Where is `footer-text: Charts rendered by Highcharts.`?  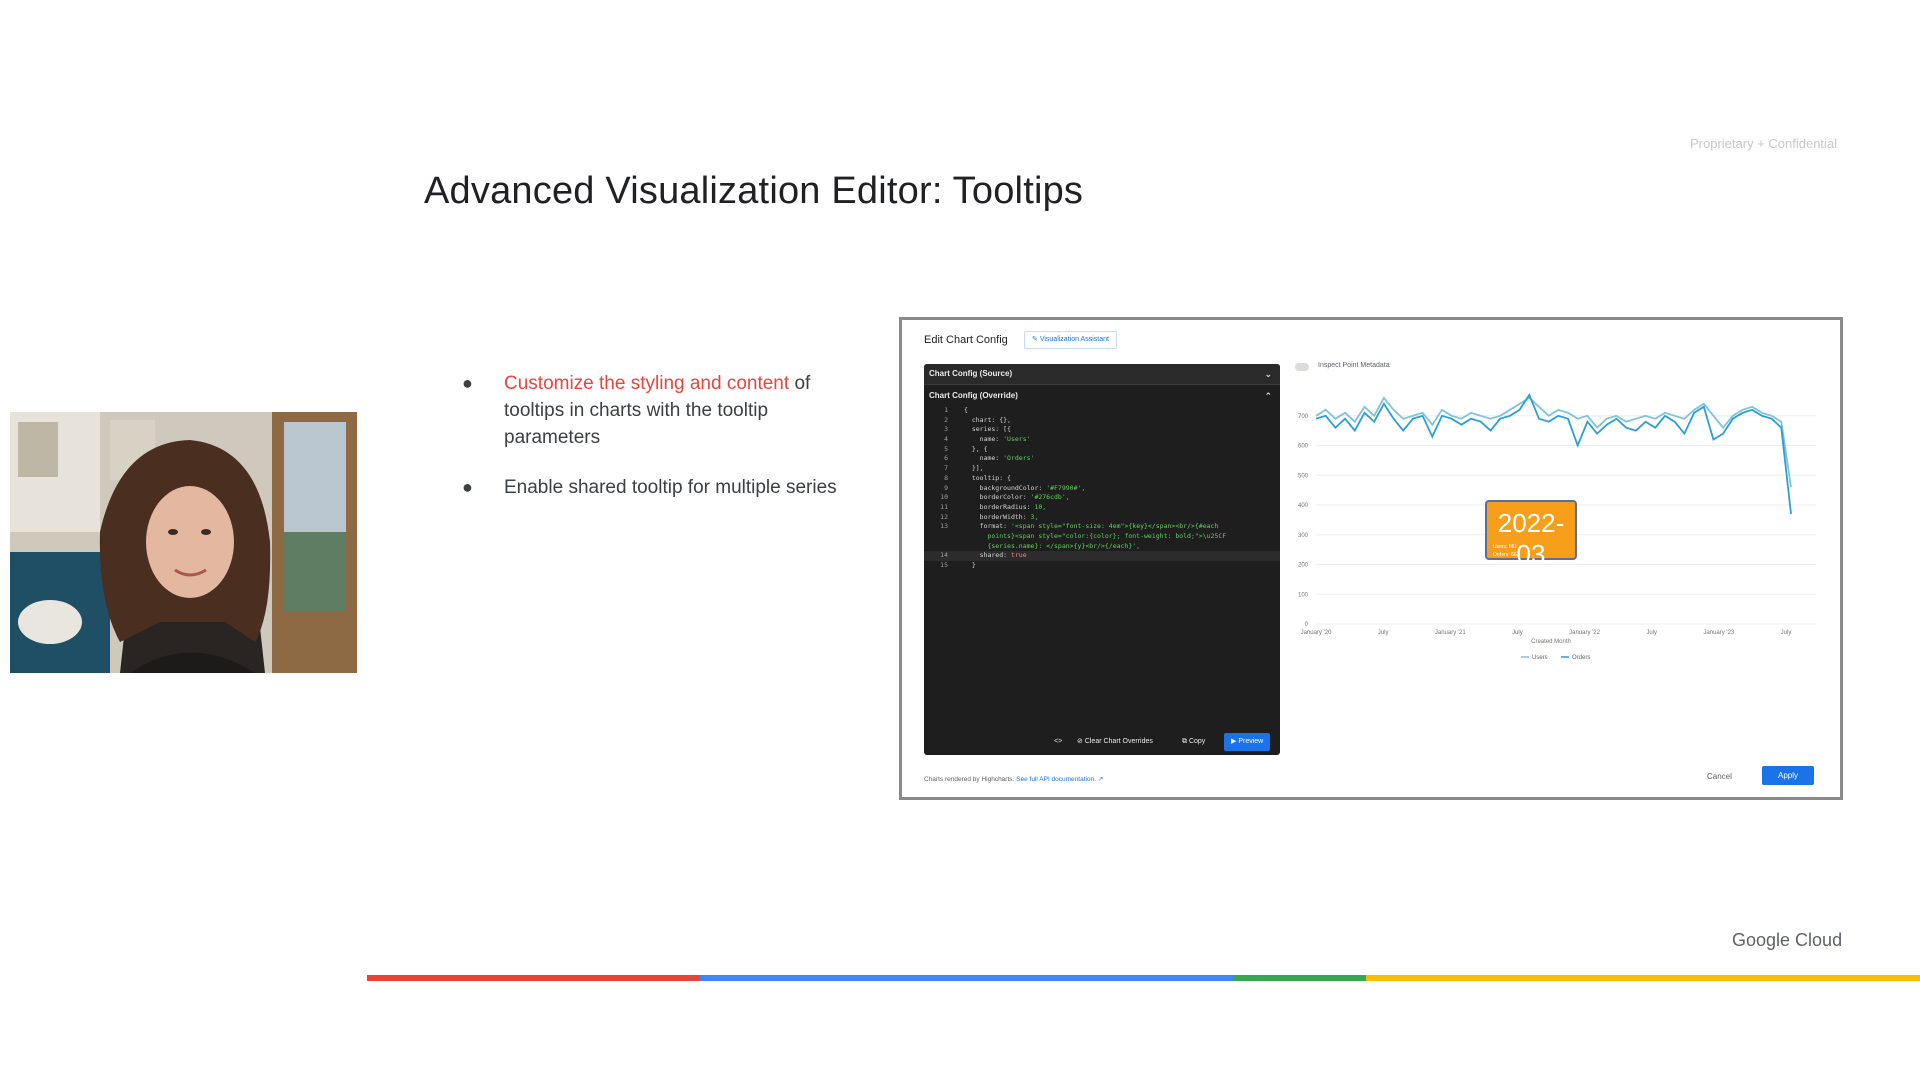
footer-text: Charts rendered by Highcharts. is located at coordinates (969, 779).